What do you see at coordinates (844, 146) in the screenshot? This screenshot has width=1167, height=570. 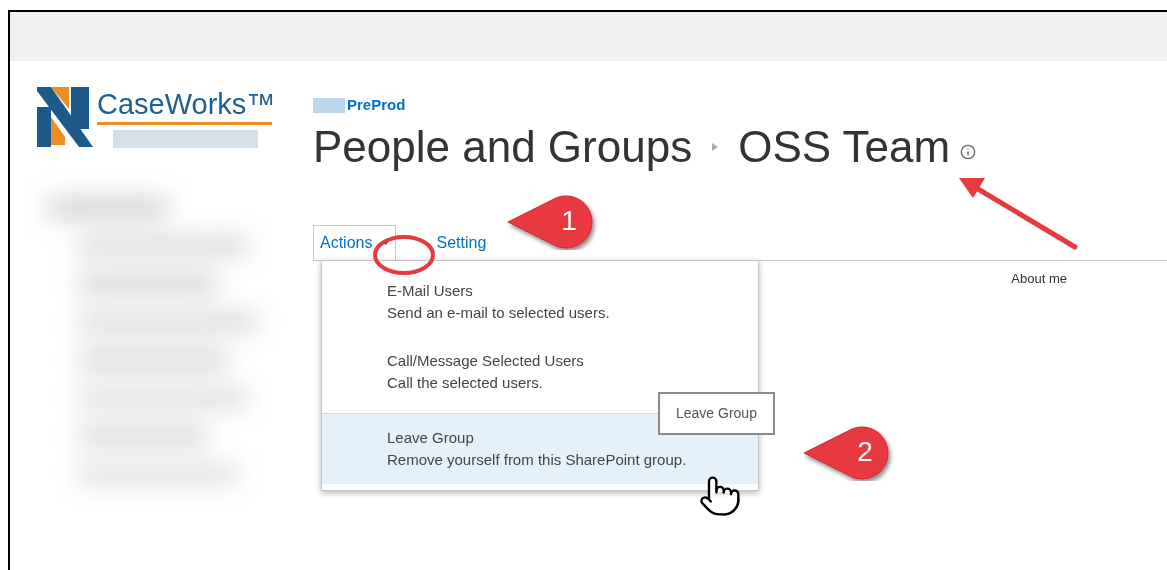 I see `group-title: OSS Team` at bounding box center [844, 146].